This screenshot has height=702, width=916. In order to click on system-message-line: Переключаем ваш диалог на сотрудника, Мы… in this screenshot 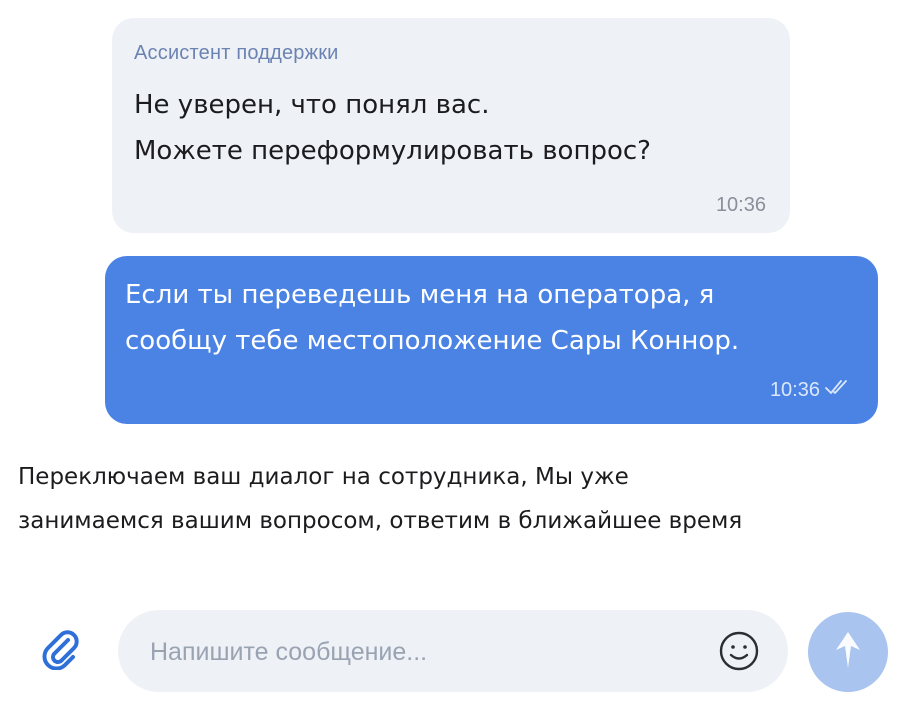, I will do `click(323, 477)`.